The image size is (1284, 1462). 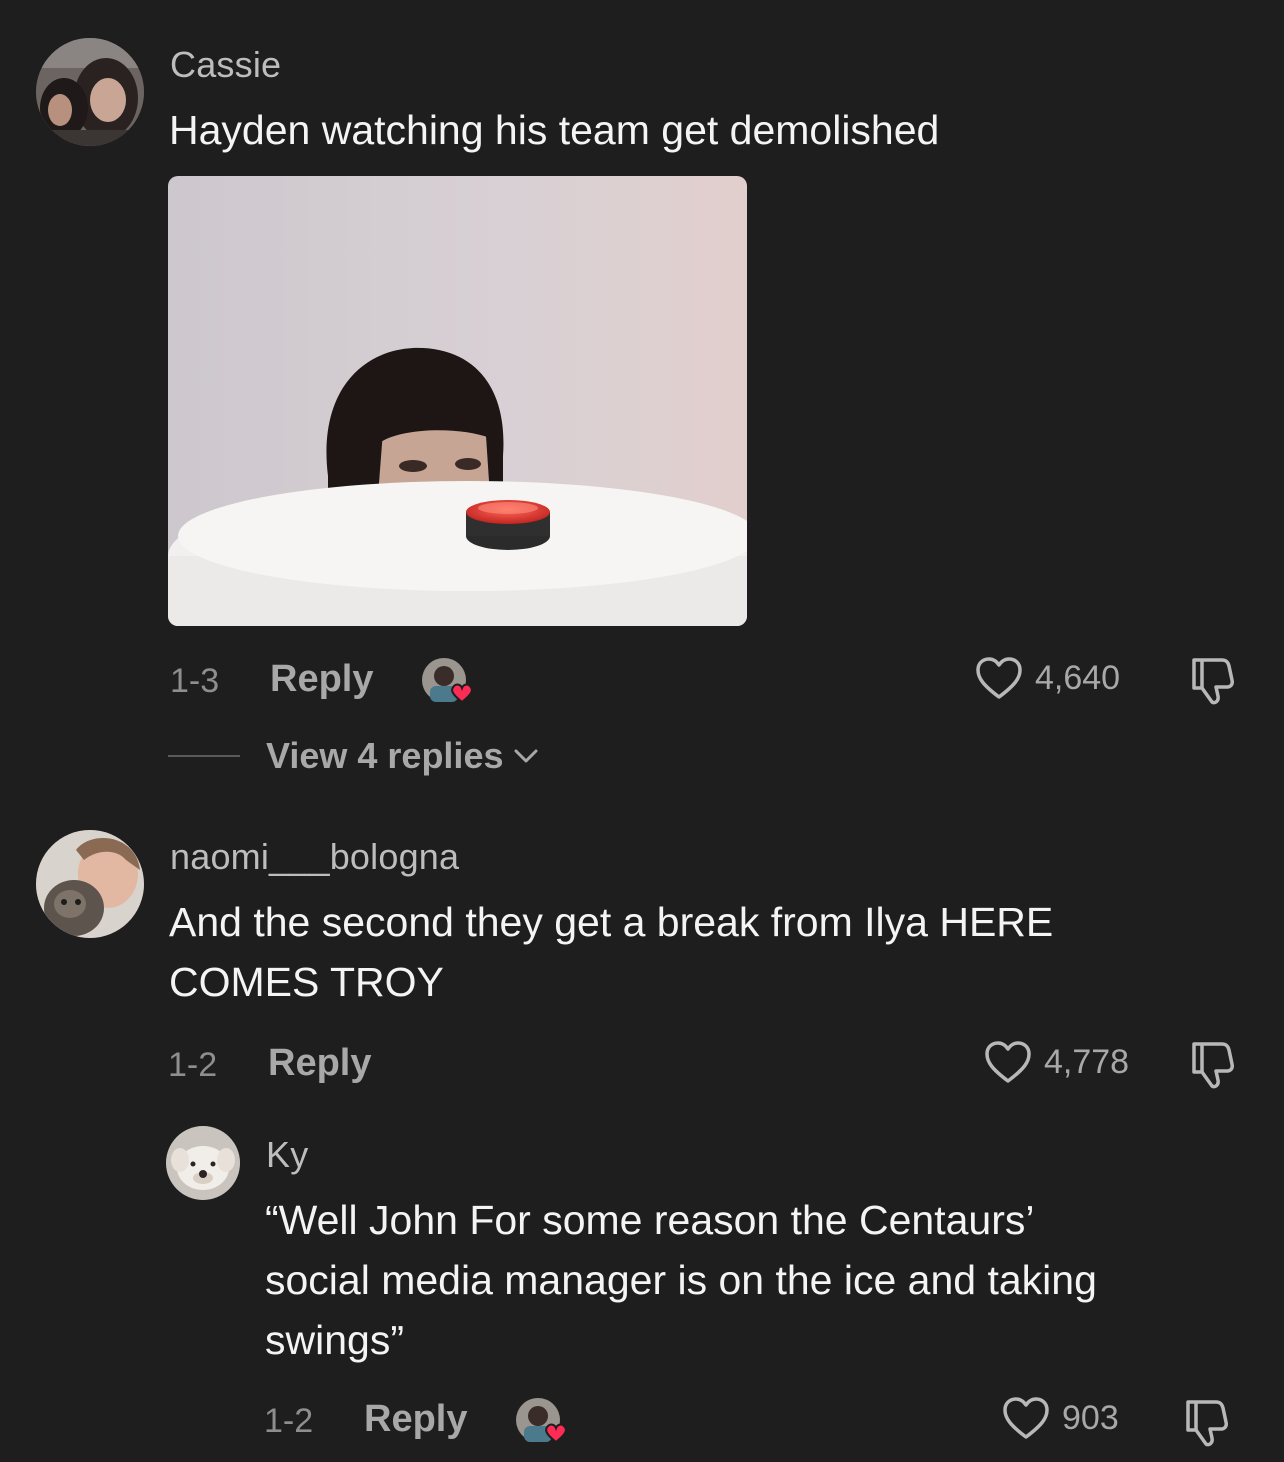 I want to click on reply-username: Ky, so click(x=287, y=1155).